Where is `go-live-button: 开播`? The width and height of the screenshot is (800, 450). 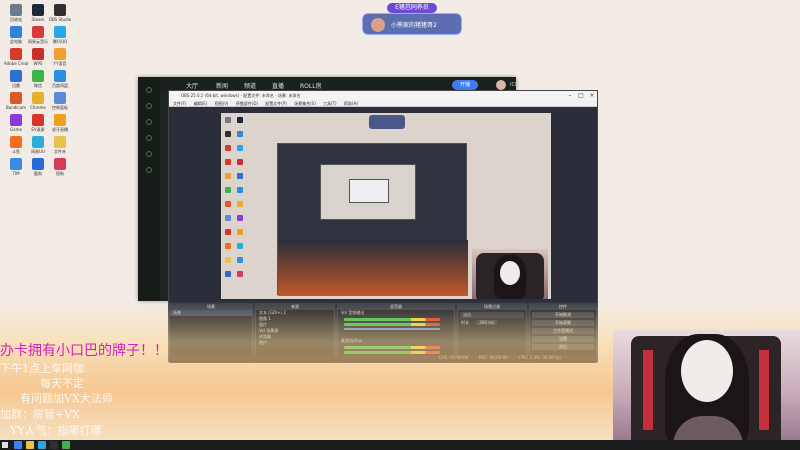 go-live-button: 开播 is located at coordinates (465, 85).